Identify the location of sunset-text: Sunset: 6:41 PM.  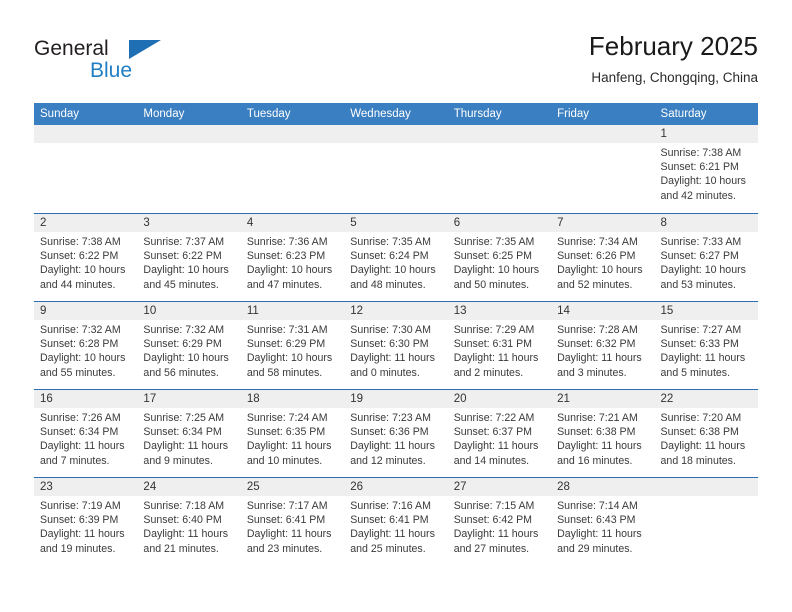
(286, 520).